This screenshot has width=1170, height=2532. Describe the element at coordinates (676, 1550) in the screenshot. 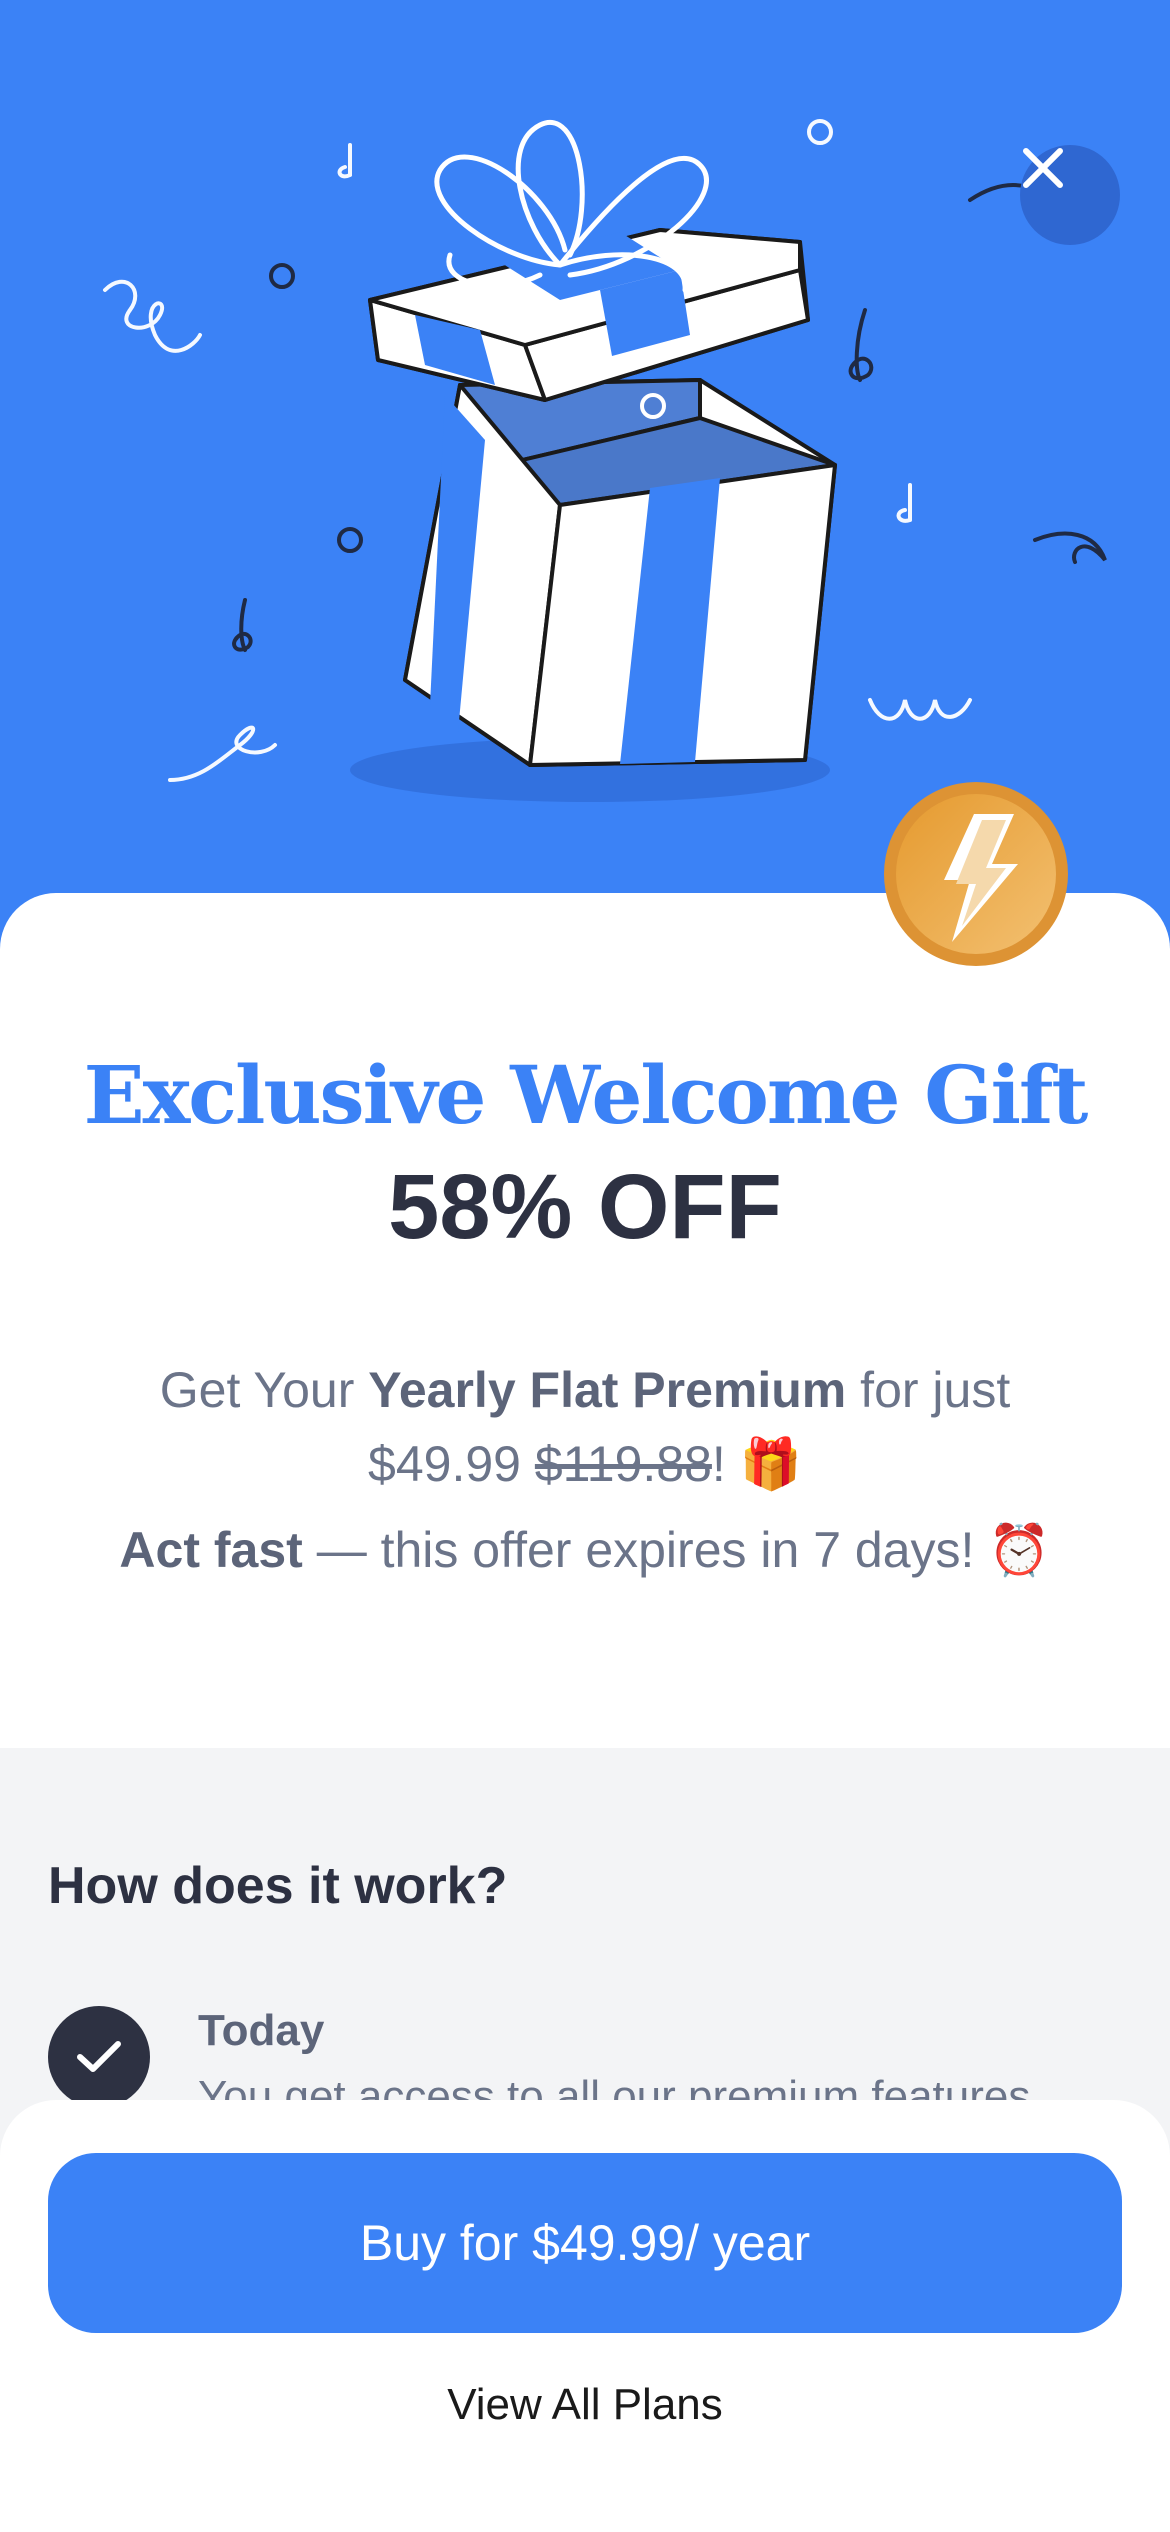

I see `urgency-text: — this offer expires in 7 days! ⏰` at that location.